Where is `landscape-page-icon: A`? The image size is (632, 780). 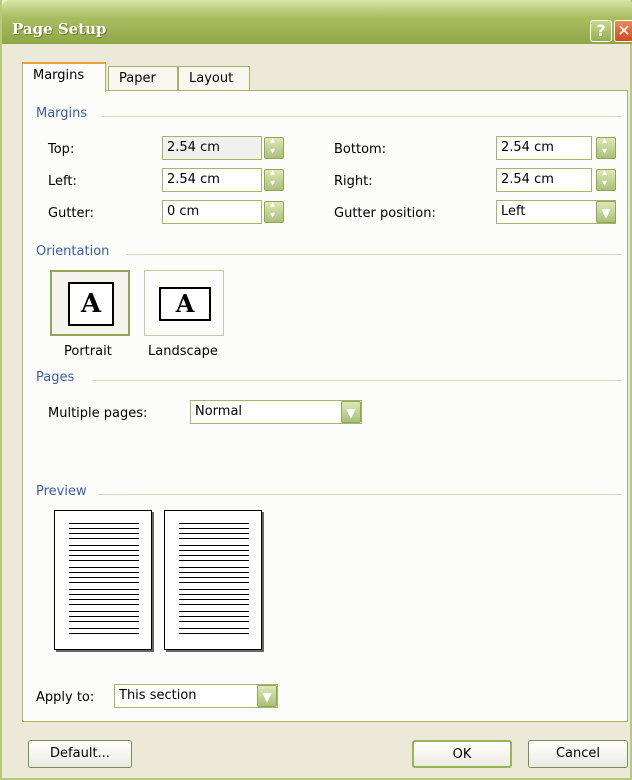
landscape-page-icon: A is located at coordinates (185, 304).